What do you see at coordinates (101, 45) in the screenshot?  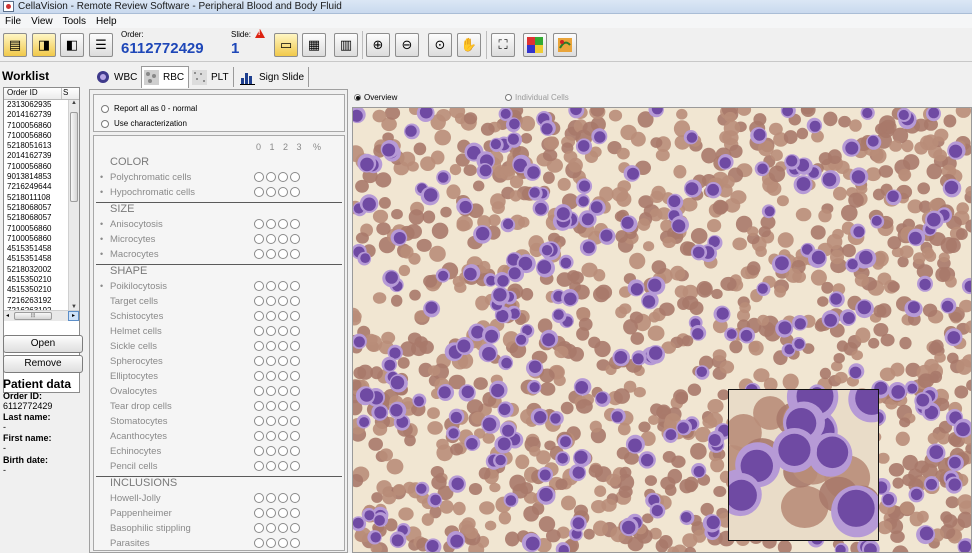 I see `report-button: ☰` at bounding box center [101, 45].